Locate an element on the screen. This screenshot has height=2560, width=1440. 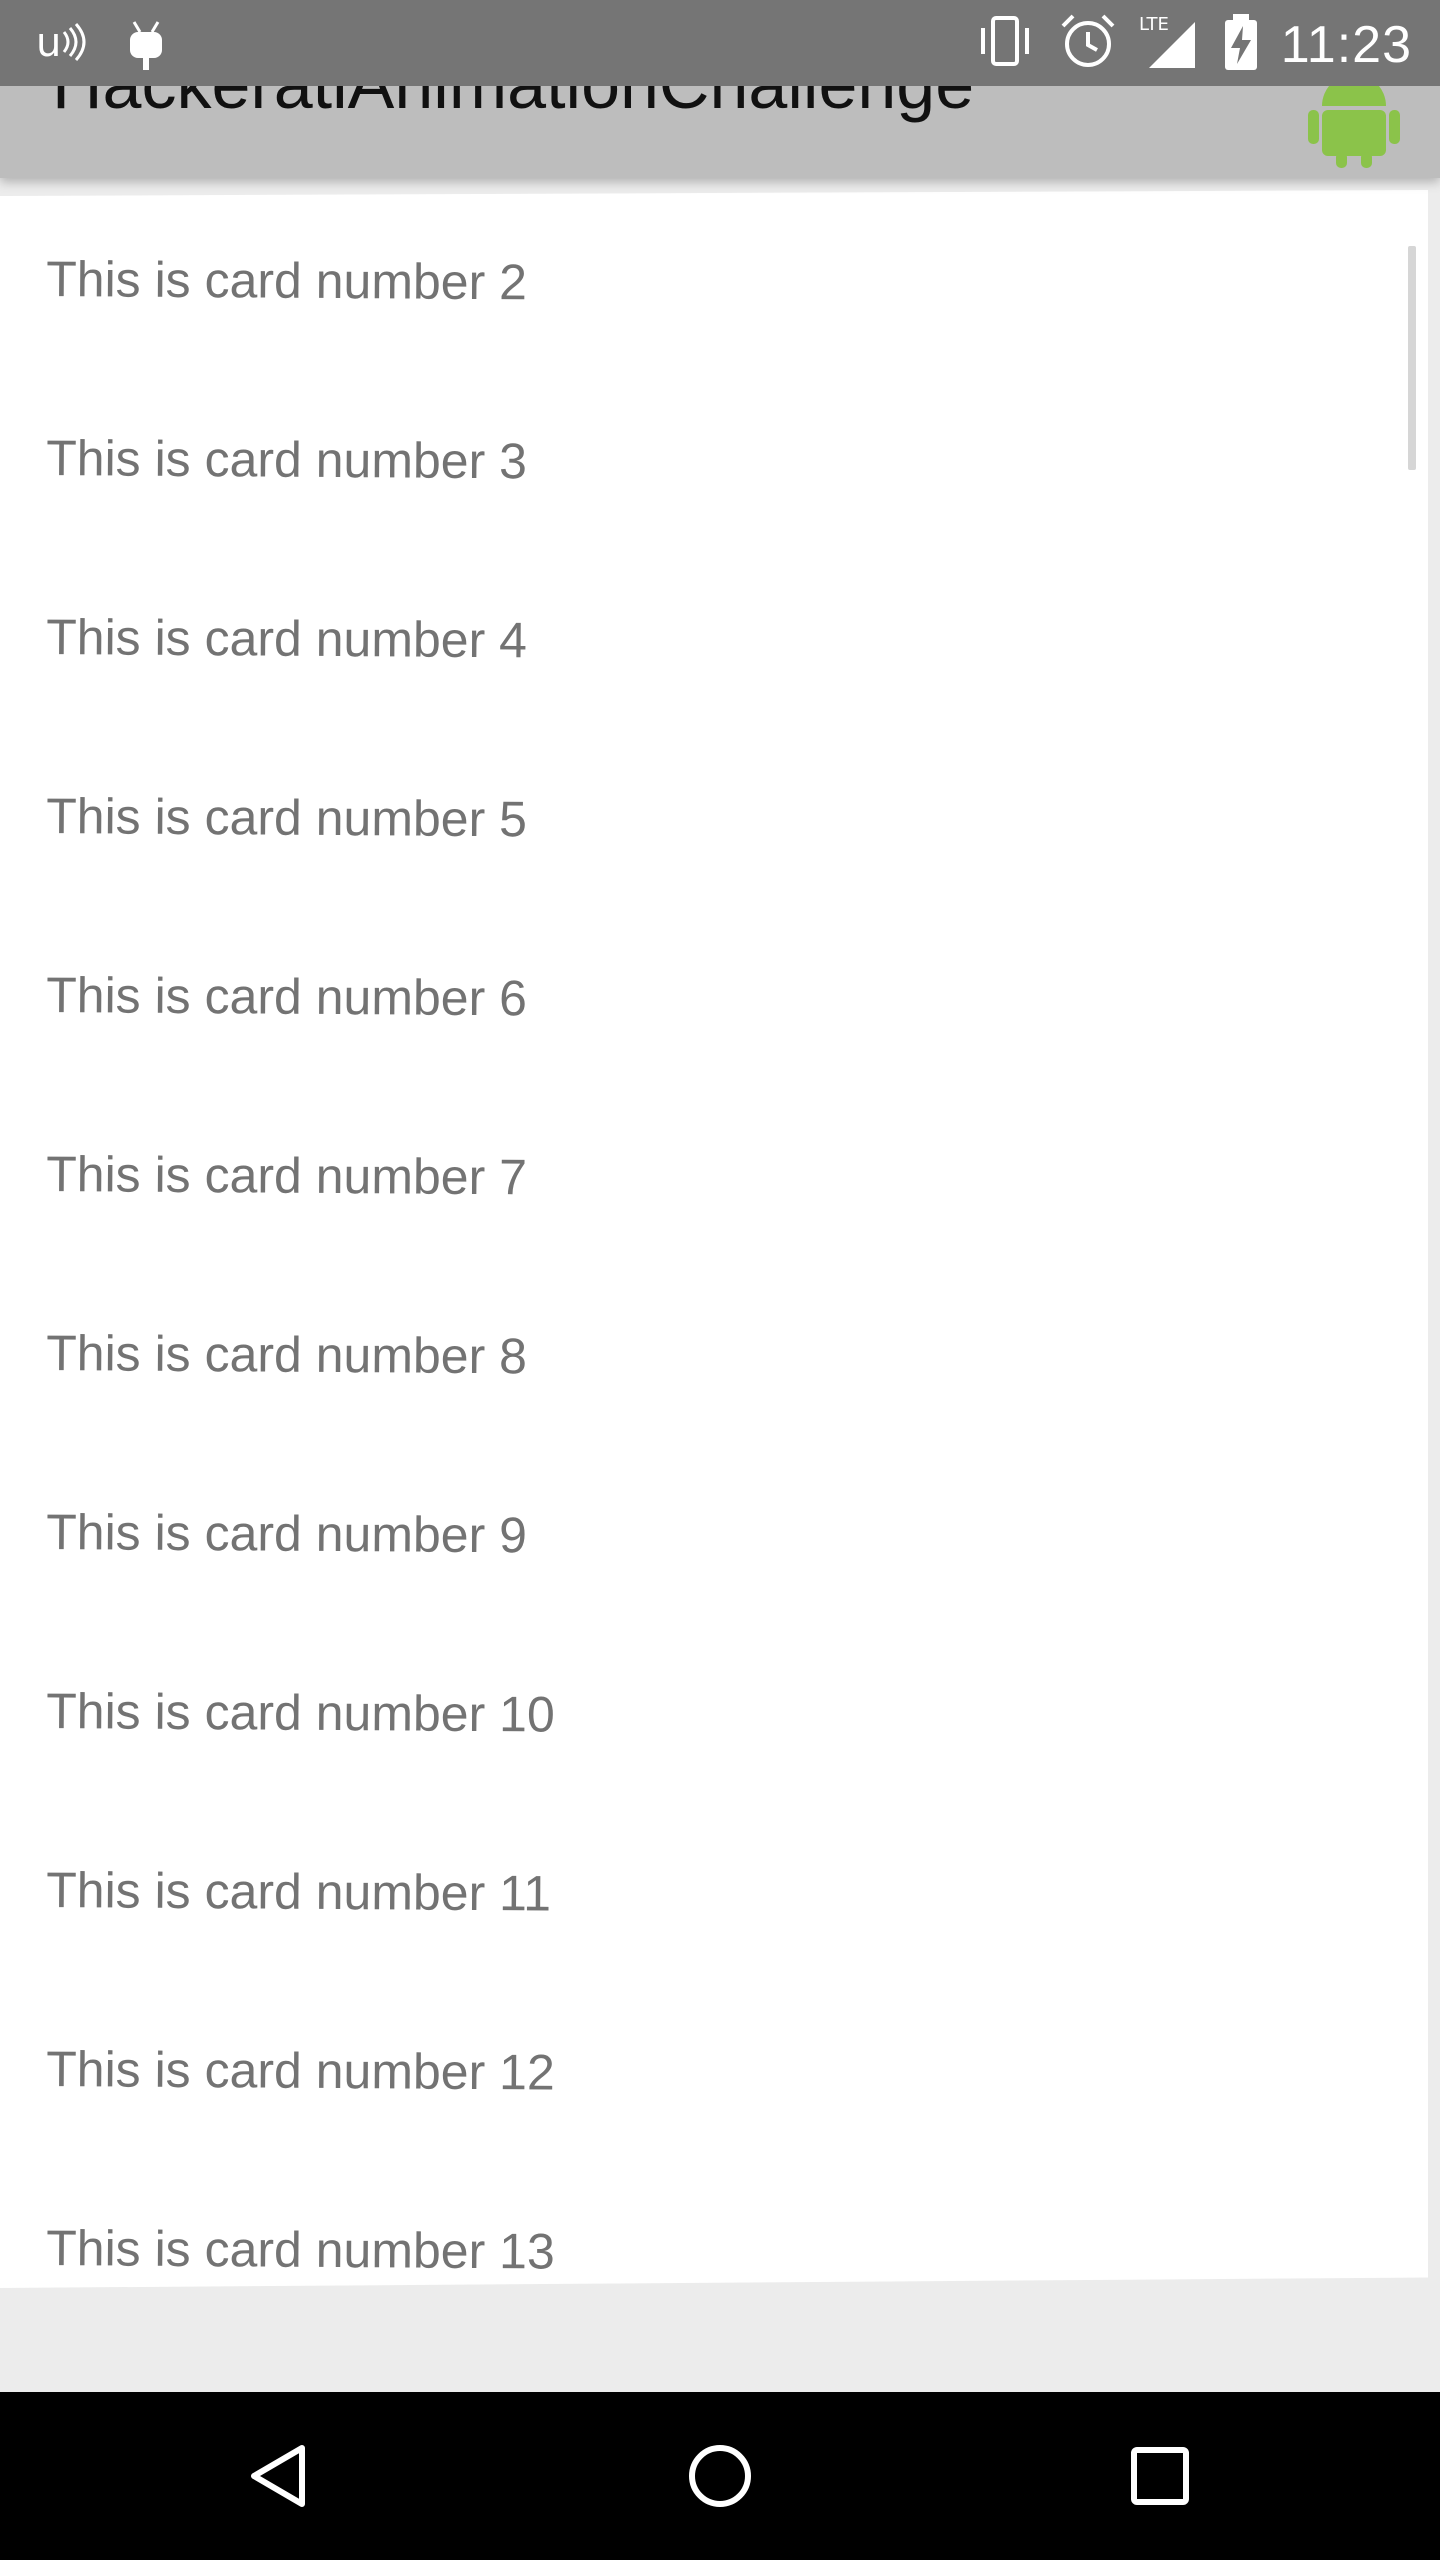
usb-debug-icon: u is located at coordinates (64, 44).